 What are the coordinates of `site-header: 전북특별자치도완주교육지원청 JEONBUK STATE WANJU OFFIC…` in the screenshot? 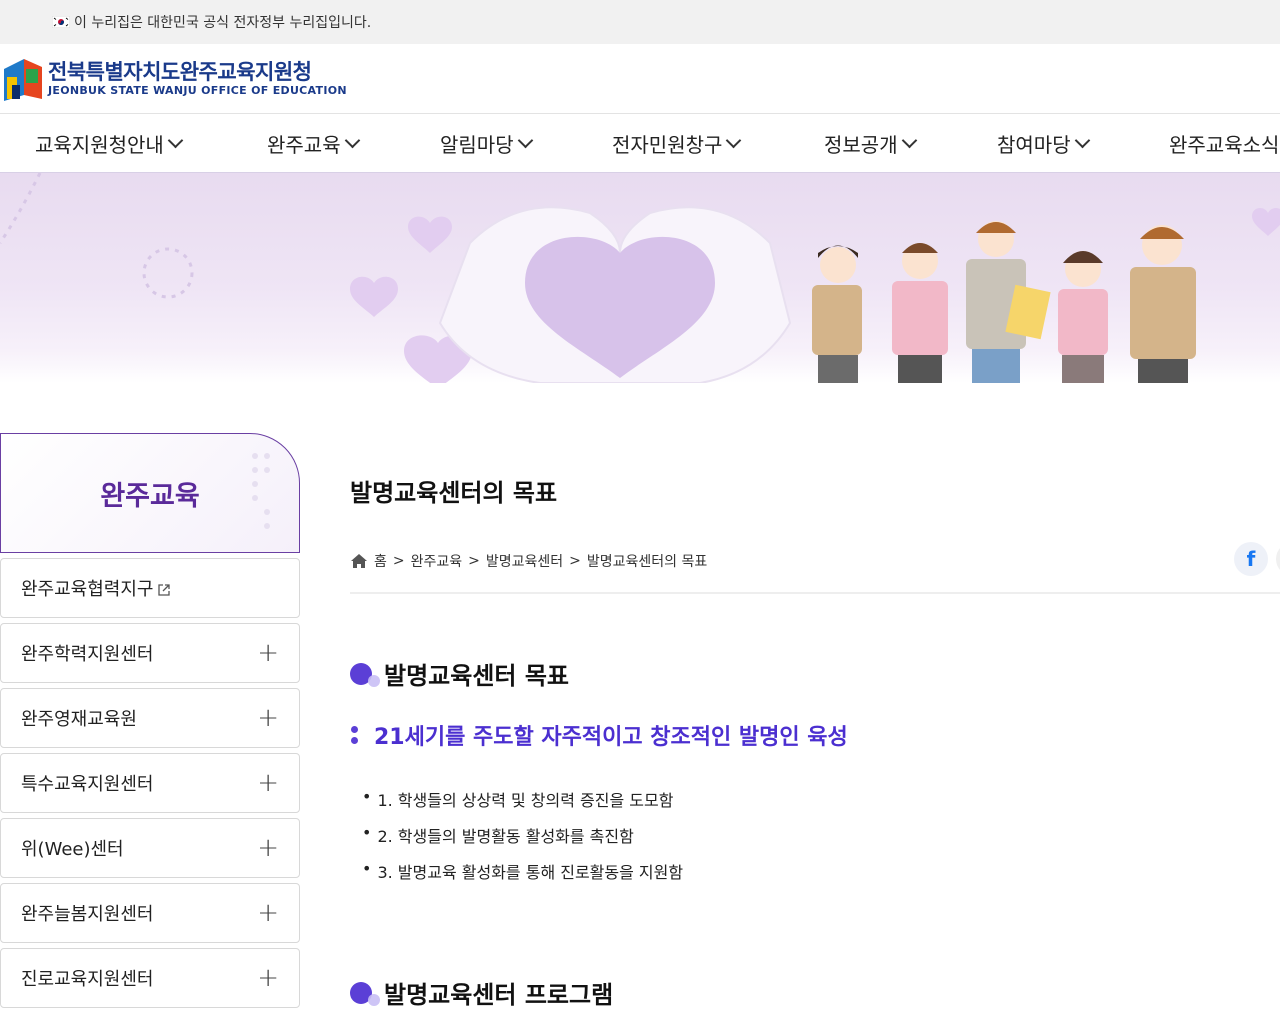 It's located at (640, 79).